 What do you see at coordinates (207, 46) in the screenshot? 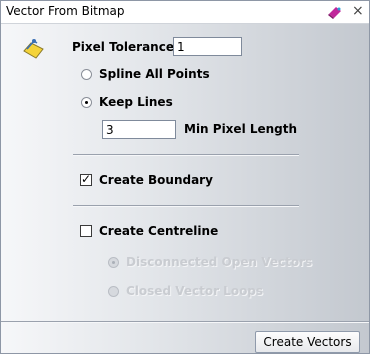
I see `pixel-tolerance-input` at bounding box center [207, 46].